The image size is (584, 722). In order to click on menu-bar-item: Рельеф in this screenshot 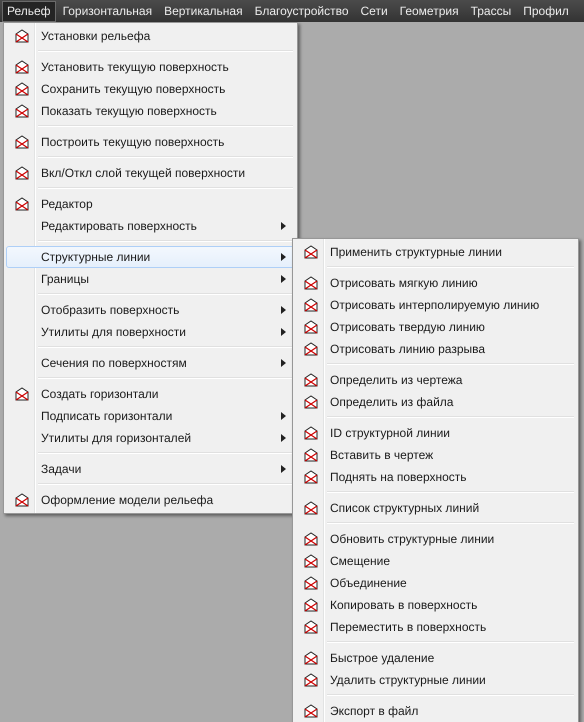, I will do `click(29, 11)`.